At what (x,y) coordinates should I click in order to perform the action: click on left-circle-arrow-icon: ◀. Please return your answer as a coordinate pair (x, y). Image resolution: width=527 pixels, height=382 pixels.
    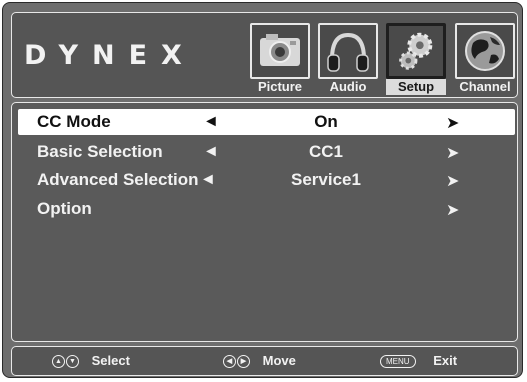
    Looking at the image, I should click on (229, 362).